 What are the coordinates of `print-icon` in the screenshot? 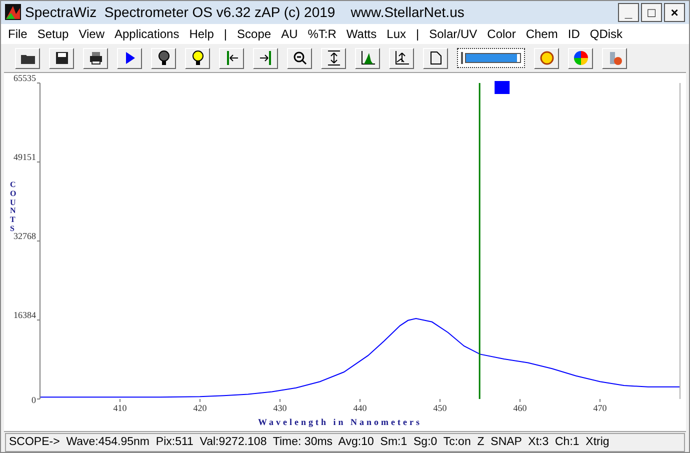 It's located at (96, 58).